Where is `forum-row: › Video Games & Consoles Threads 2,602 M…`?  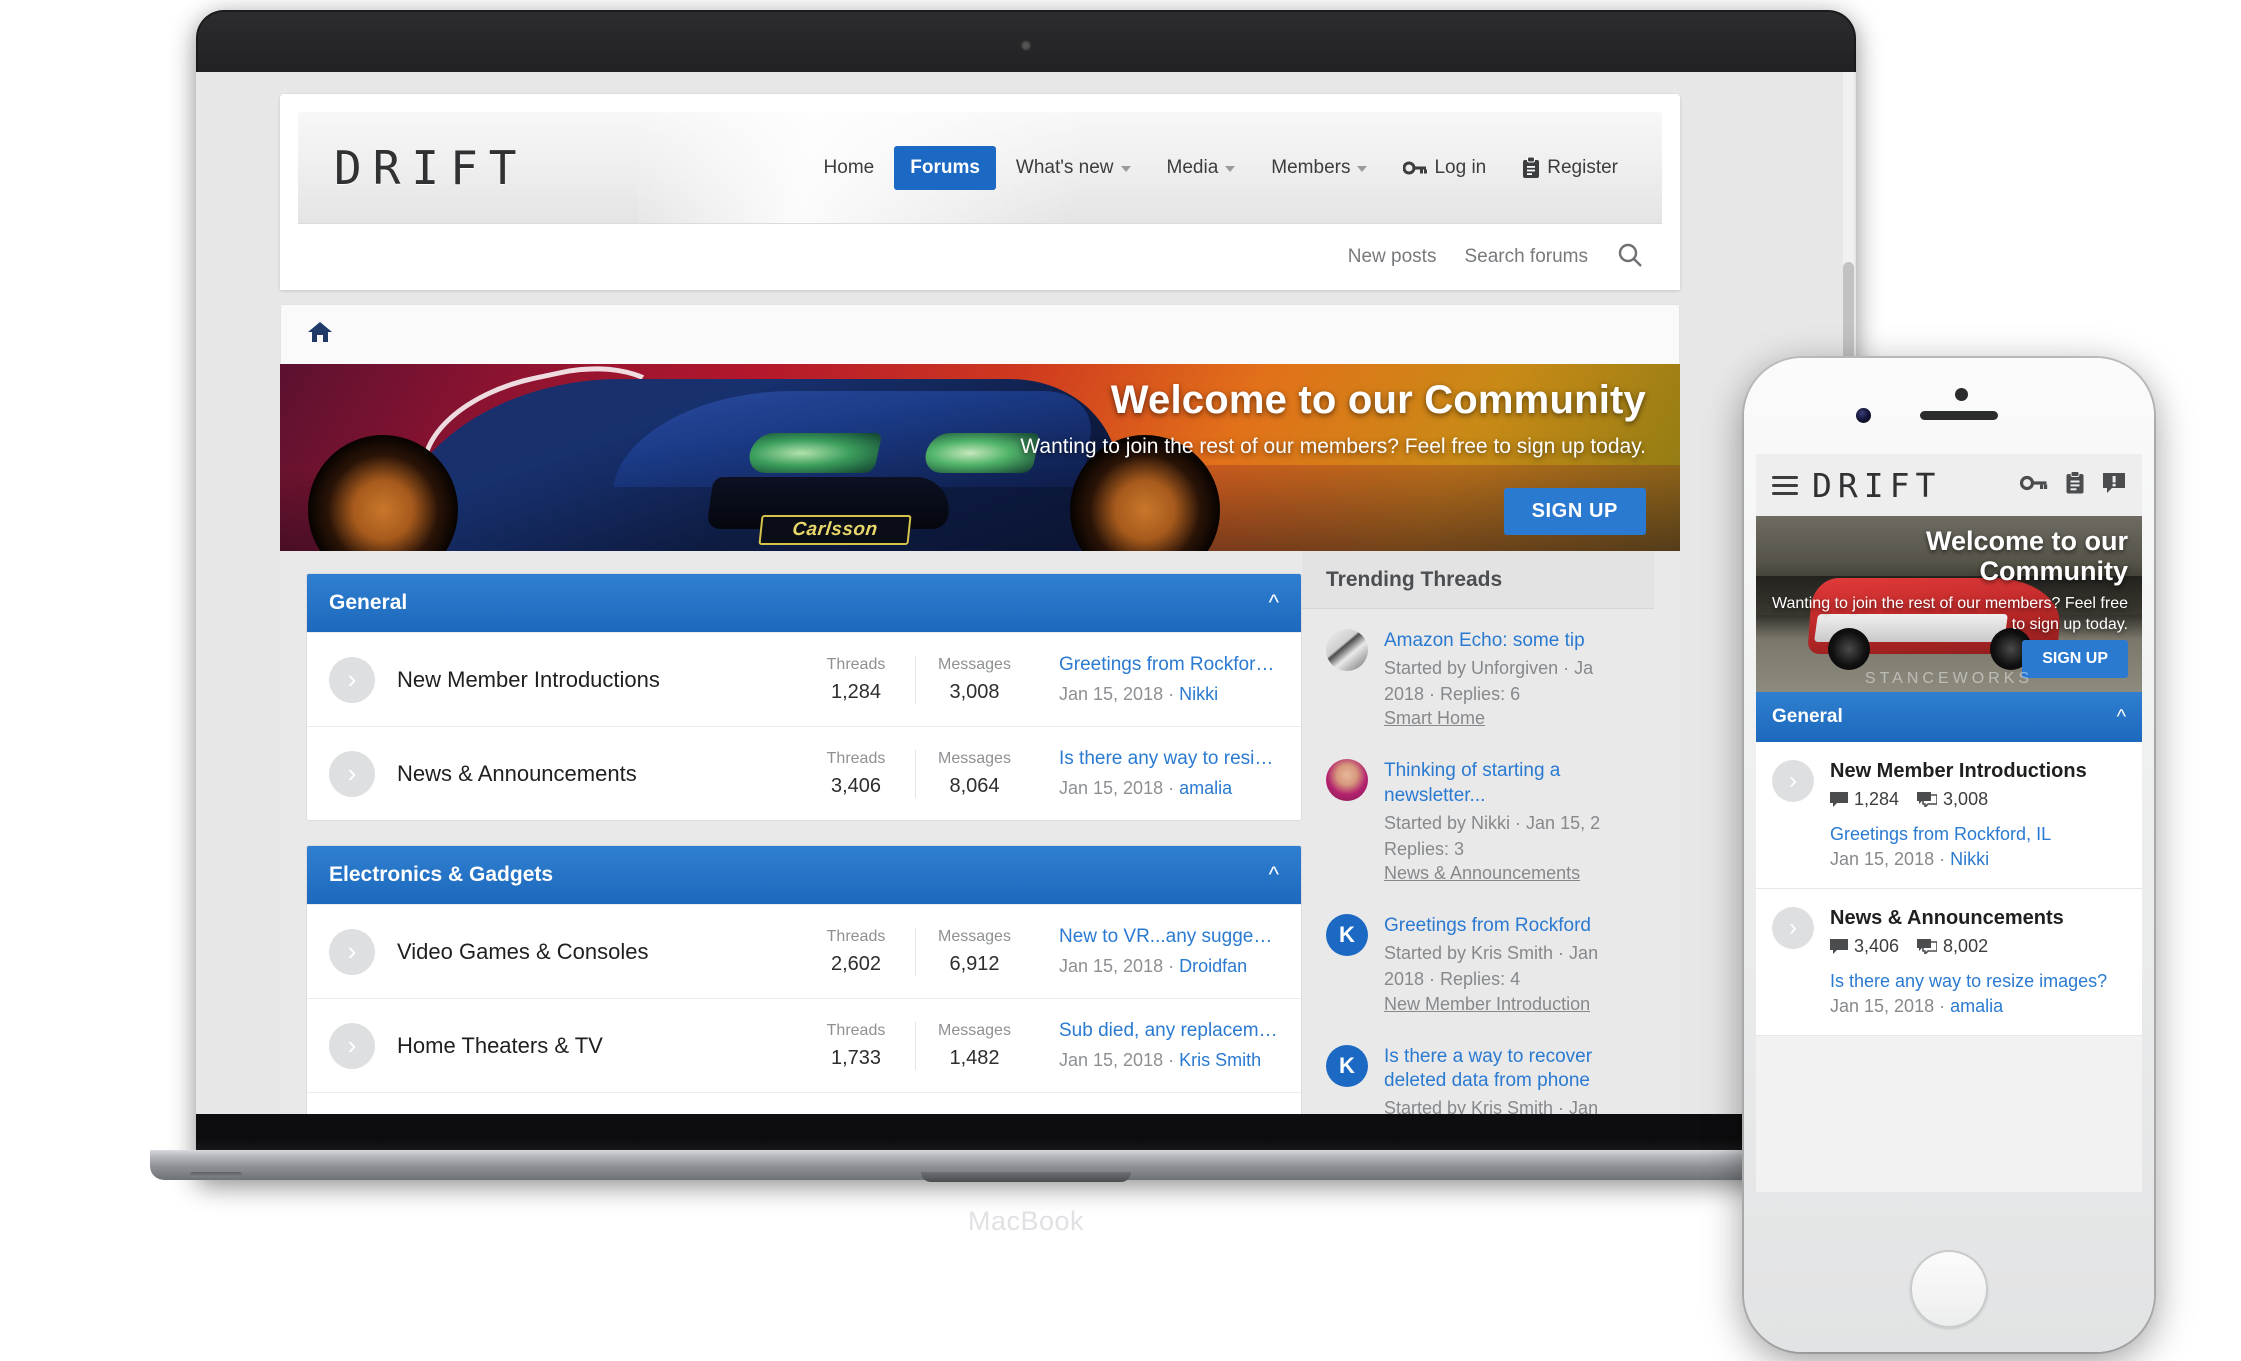 forum-row: › Video Games & Consoles Threads 2,602 M… is located at coordinates (804, 951).